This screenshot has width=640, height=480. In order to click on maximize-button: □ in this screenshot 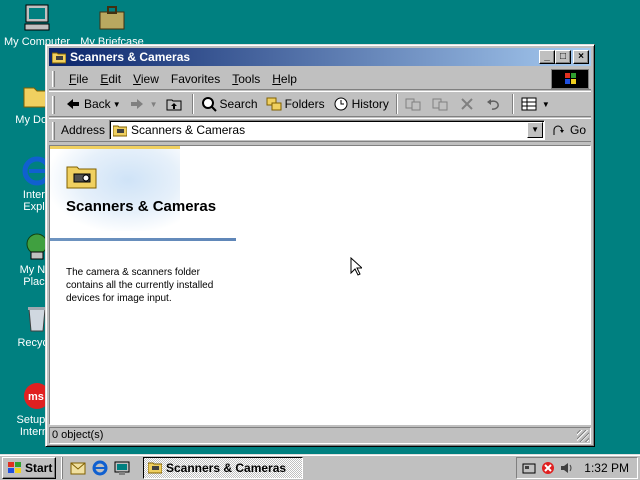, I will do `click(563, 57)`.